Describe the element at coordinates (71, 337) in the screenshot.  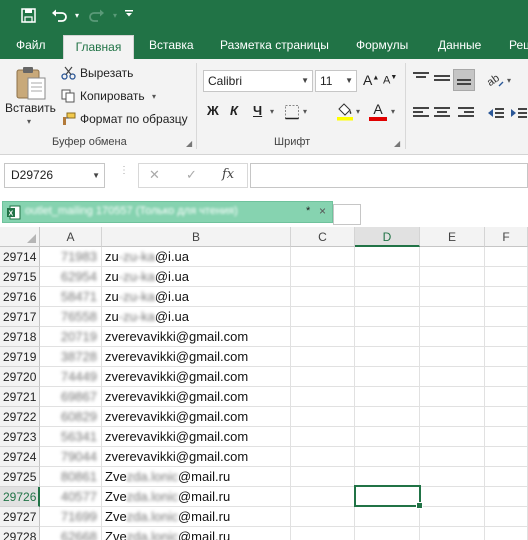
I see `cell-a: 20719` at that location.